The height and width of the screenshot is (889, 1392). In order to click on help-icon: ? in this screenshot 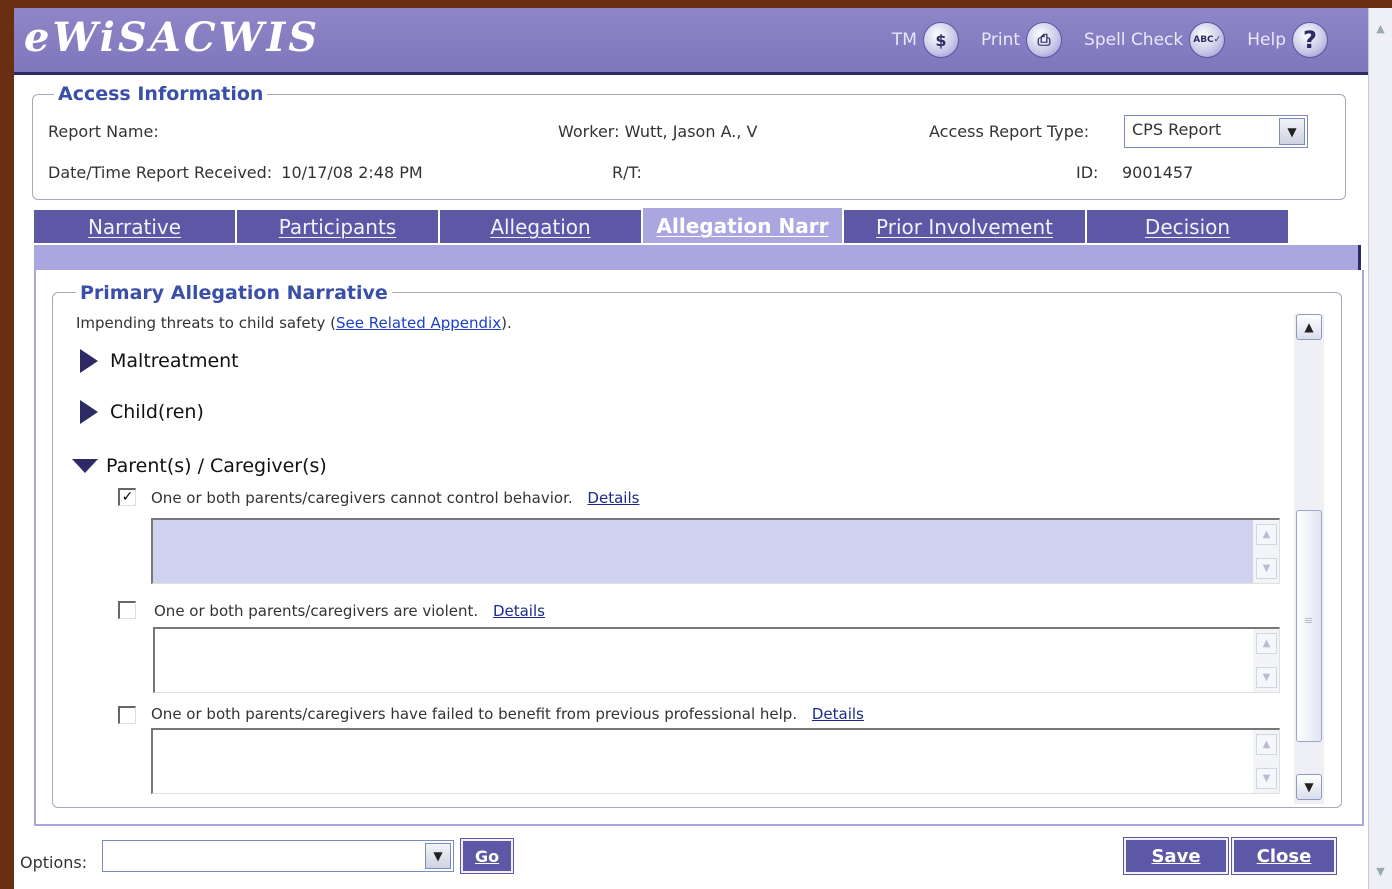, I will do `click(1310, 40)`.